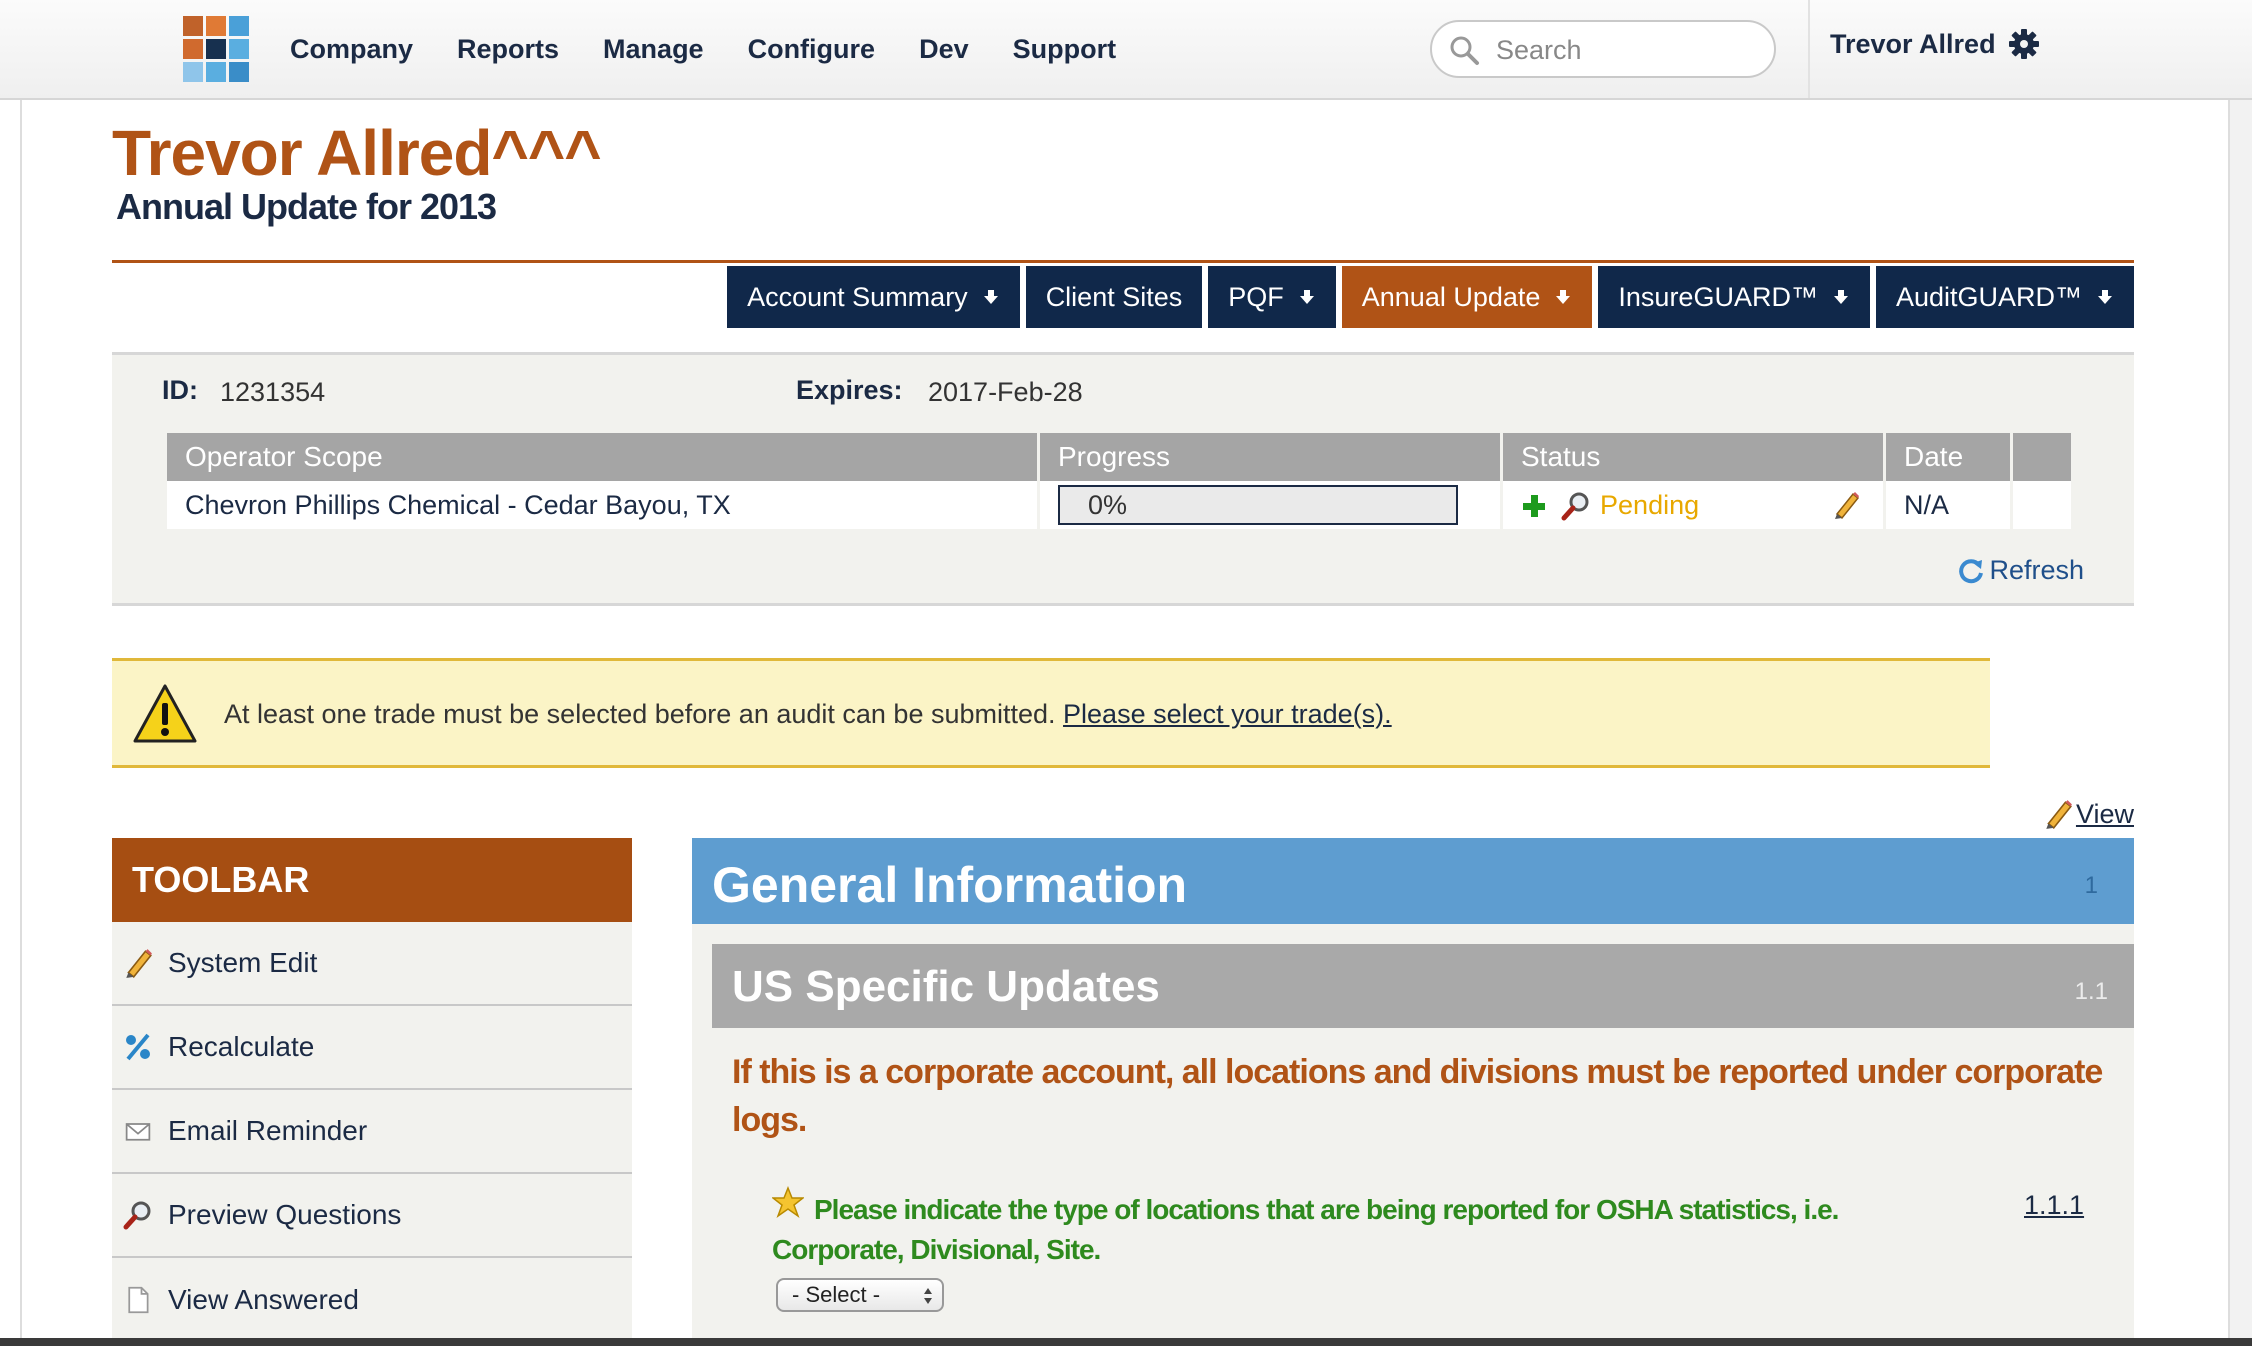 This screenshot has height=1346, width=2252. I want to click on bottom-edge, so click(1126, 1342).